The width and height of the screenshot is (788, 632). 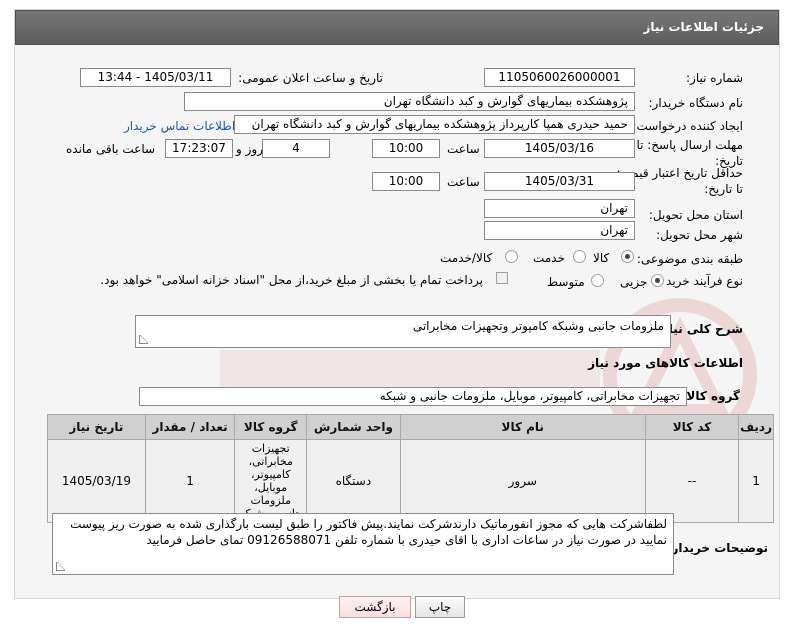 What do you see at coordinates (559, 181) in the screenshot?
I see `min-valid-date-field: 1405/03/31` at bounding box center [559, 181].